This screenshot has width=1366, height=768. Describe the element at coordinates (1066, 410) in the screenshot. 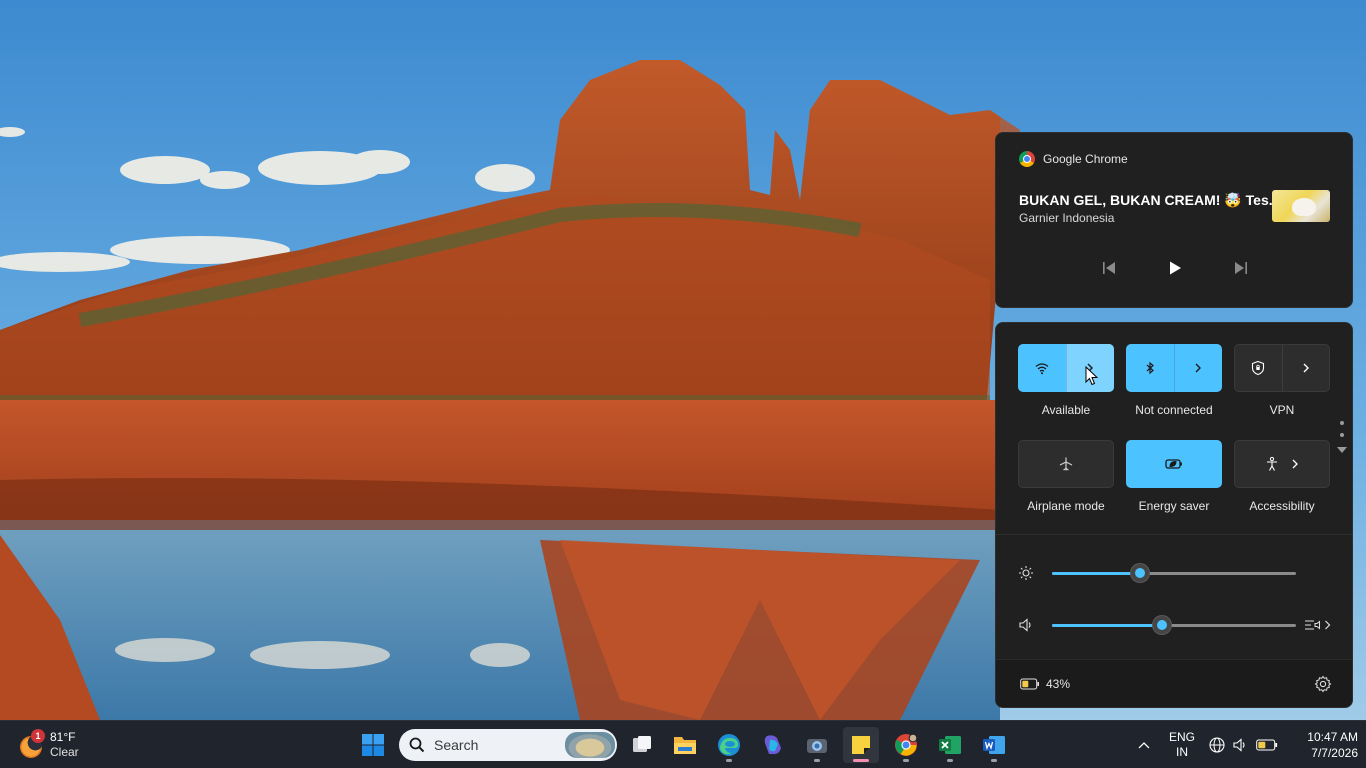

I see `wifi-tile-label: Available` at that location.